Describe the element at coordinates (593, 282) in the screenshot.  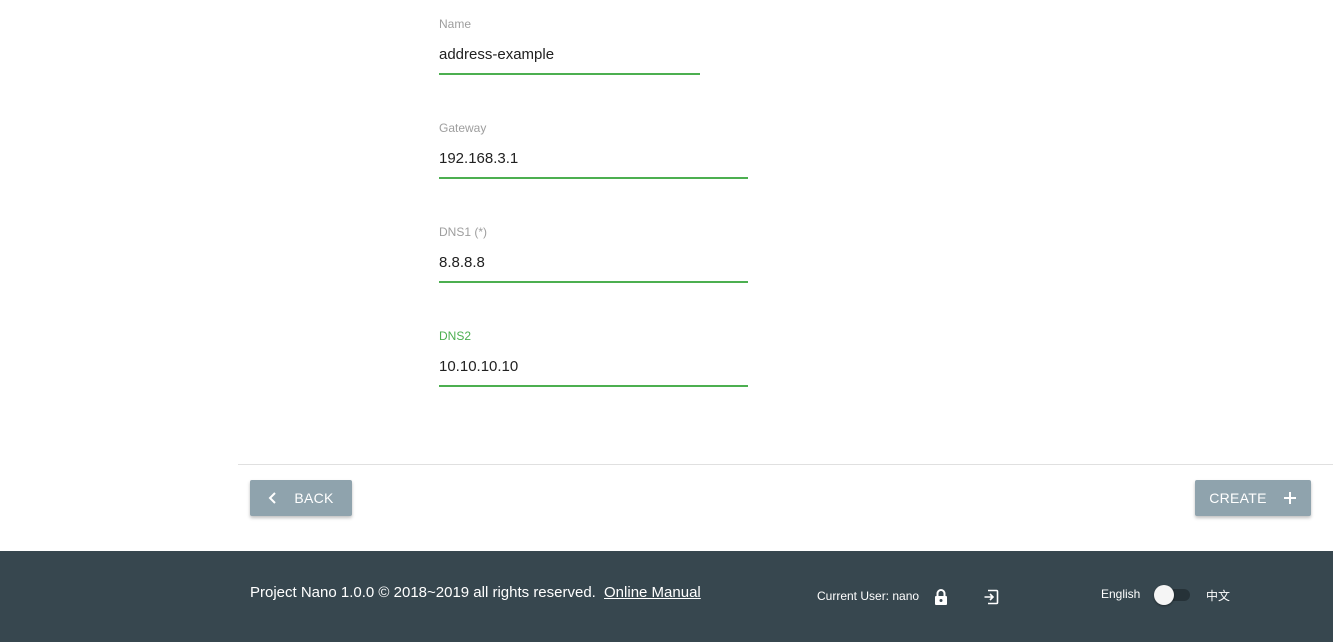
I see `dns1-underline` at that location.